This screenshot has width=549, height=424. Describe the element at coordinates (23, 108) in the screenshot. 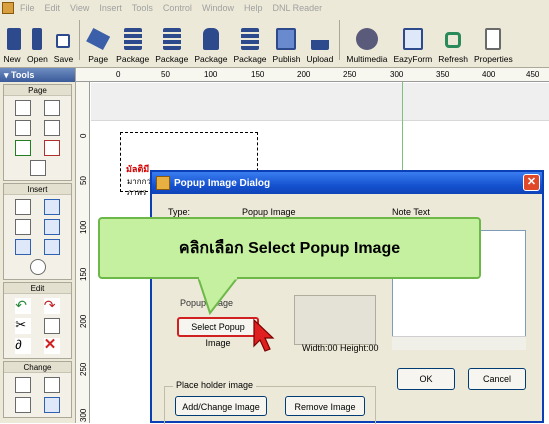

I see `add-page-icon` at that location.